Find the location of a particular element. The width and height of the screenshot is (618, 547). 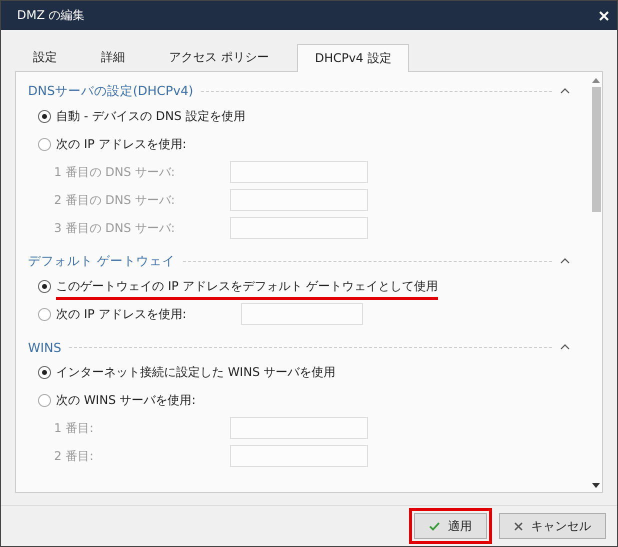

field-label: 1 番目: is located at coordinates (73, 428).